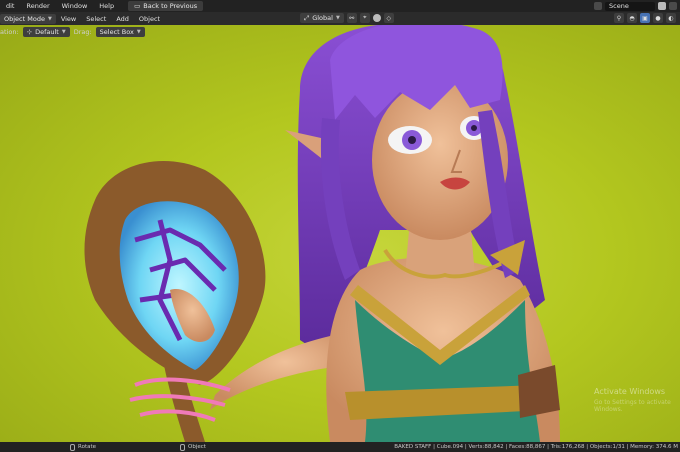 Image resolution: width=680 pixels, height=452 pixels. What do you see at coordinates (149, 19) in the screenshot?
I see `menu-object: Object` at bounding box center [149, 19].